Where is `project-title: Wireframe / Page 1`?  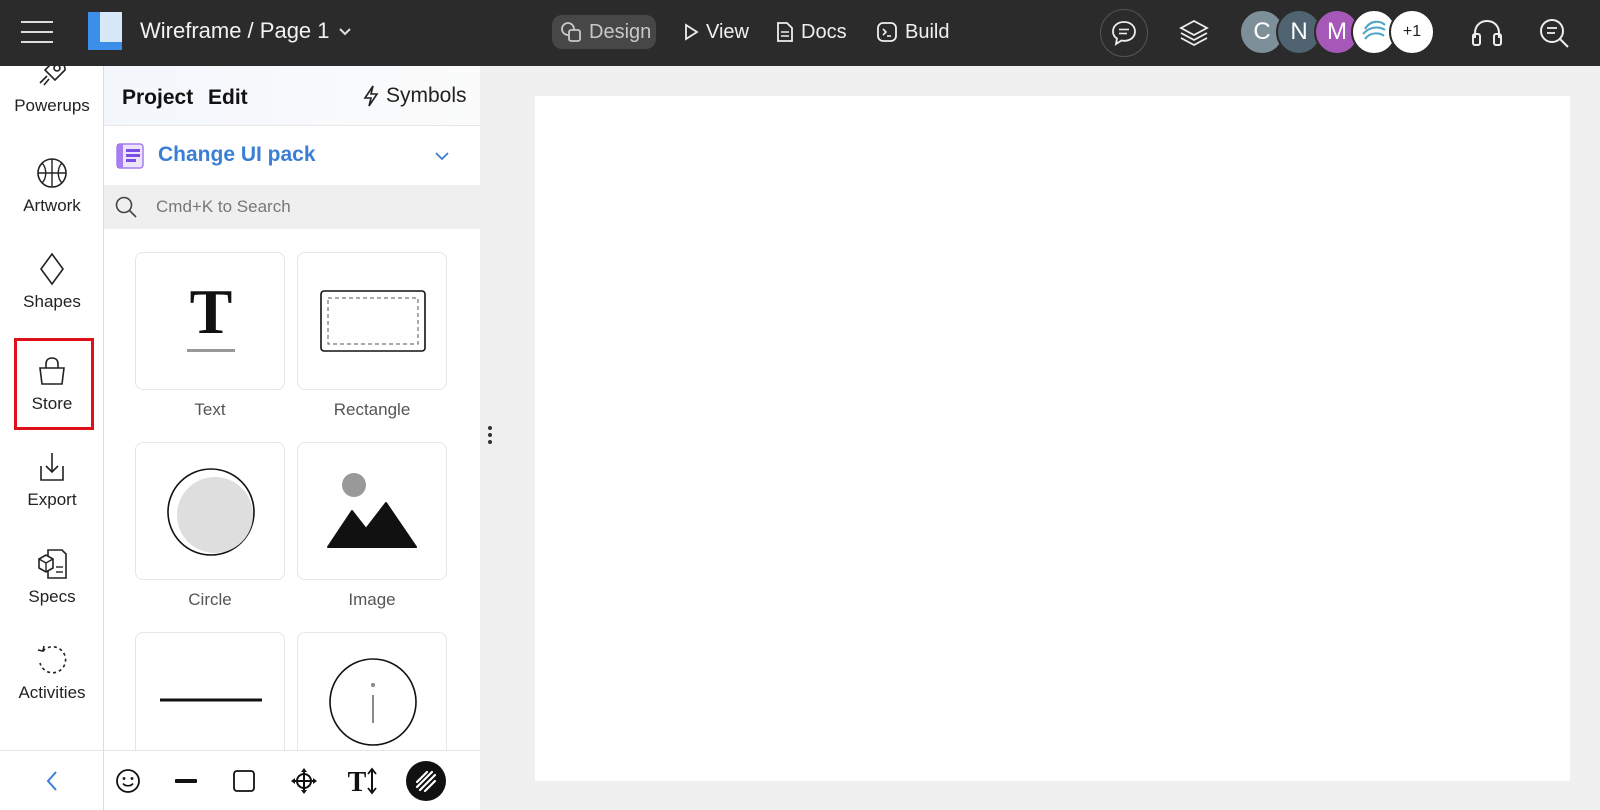 project-title: Wireframe / Page 1 is located at coordinates (235, 31).